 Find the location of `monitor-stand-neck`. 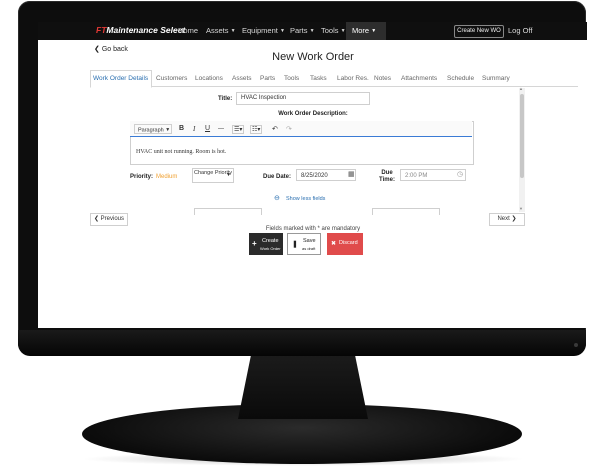

monitor-stand-neck is located at coordinates (303, 387).